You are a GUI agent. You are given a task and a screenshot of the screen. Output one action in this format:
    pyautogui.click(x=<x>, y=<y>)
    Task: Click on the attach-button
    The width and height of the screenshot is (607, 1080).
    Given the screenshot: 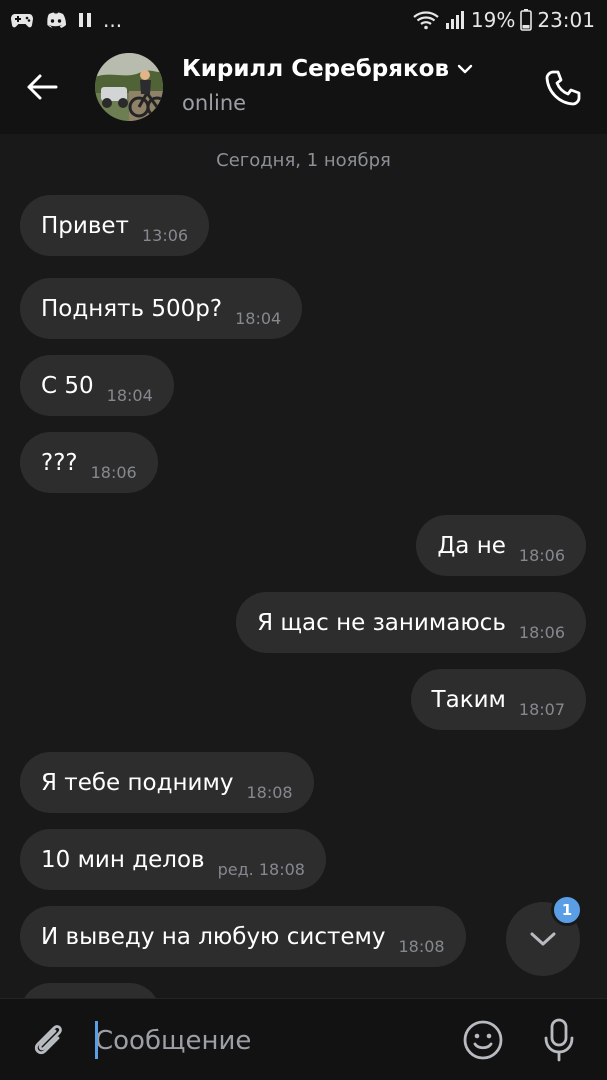 What is the action you would take?
    pyautogui.click(x=48, y=1039)
    